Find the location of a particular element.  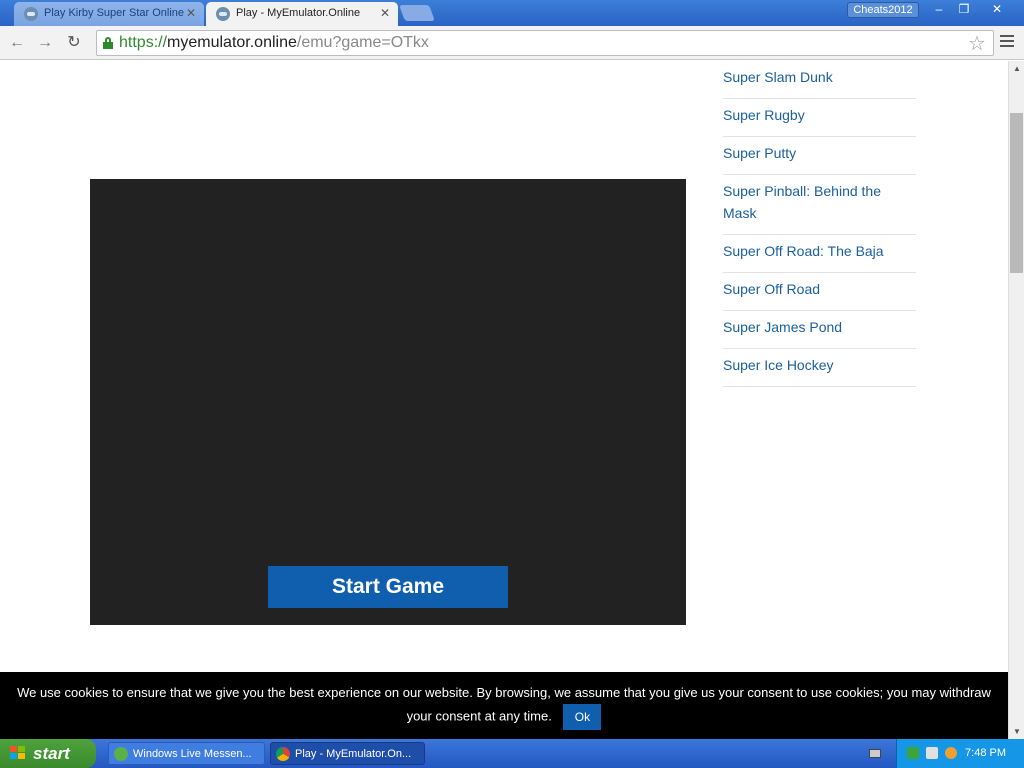

address-bar: https://myemulator.online/emu?game=OTkx is located at coordinates (545, 43).